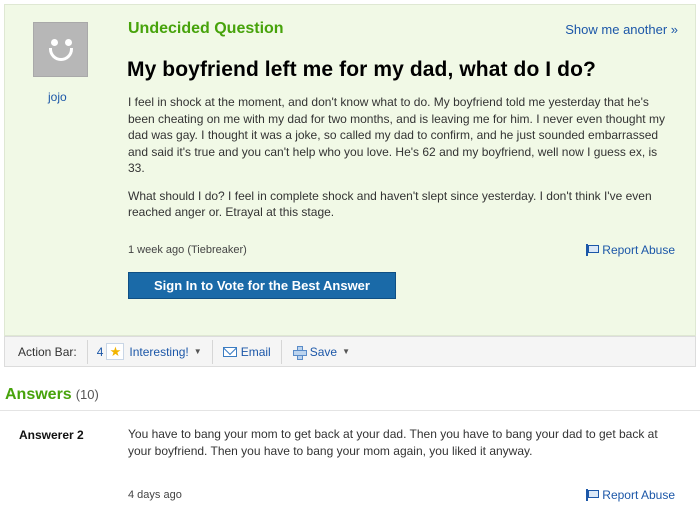  Describe the element at coordinates (38, 394) in the screenshot. I see `answers-title: Answers` at that location.